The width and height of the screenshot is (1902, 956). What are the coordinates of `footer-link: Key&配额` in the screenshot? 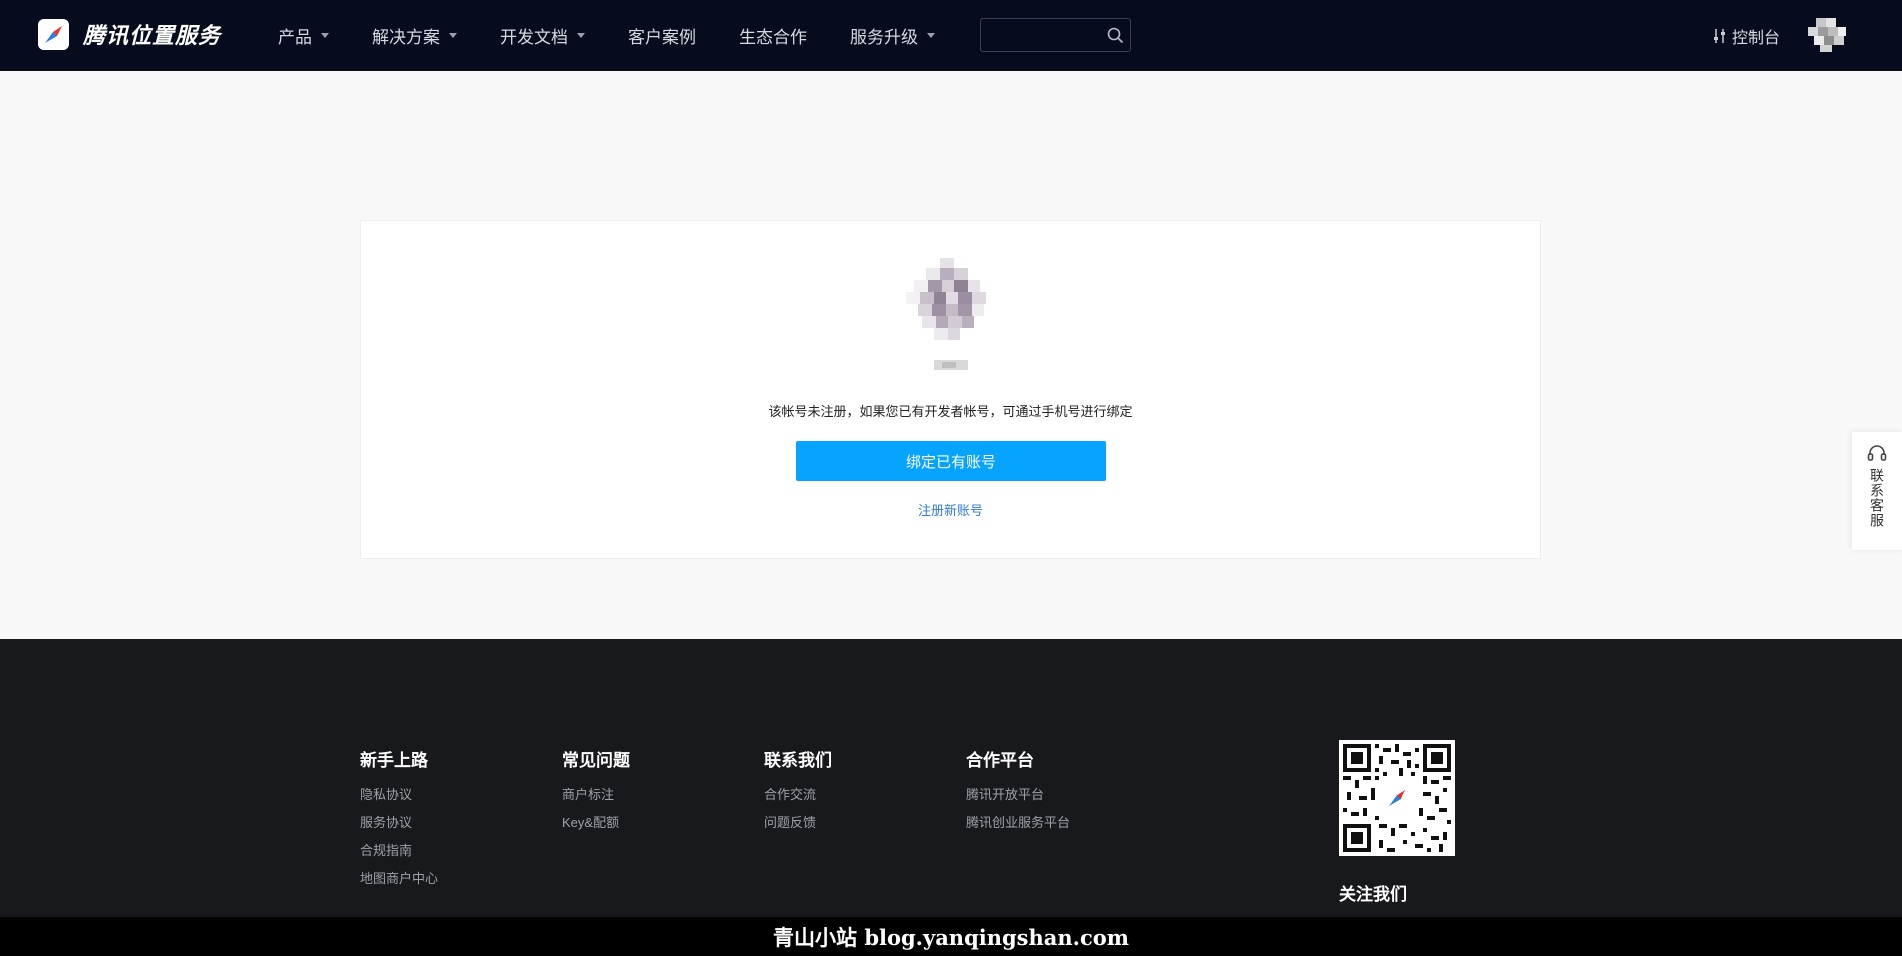 It's located at (596, 823).